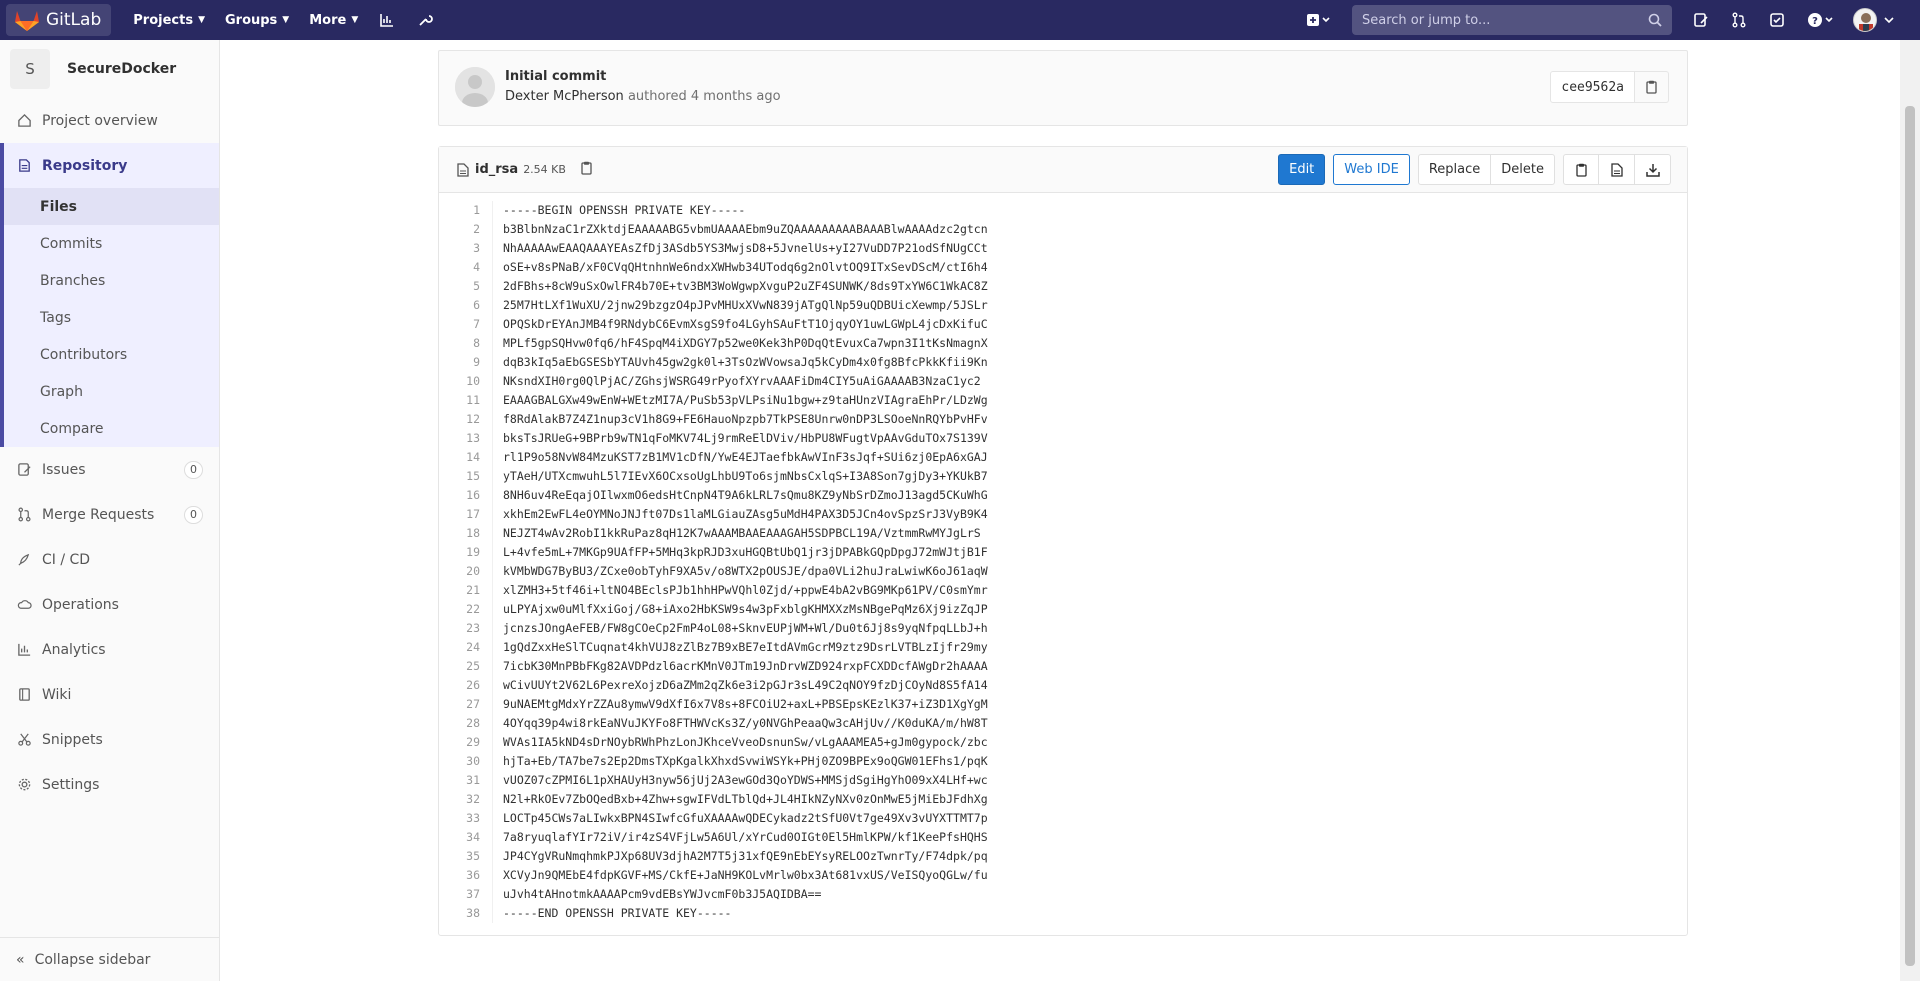 The width and height of the screenshot is (1920, 981). What do you see at coordinates (24, 740) in the screenshot?
I see `scissors-icon` at bounding box center [24, 740].